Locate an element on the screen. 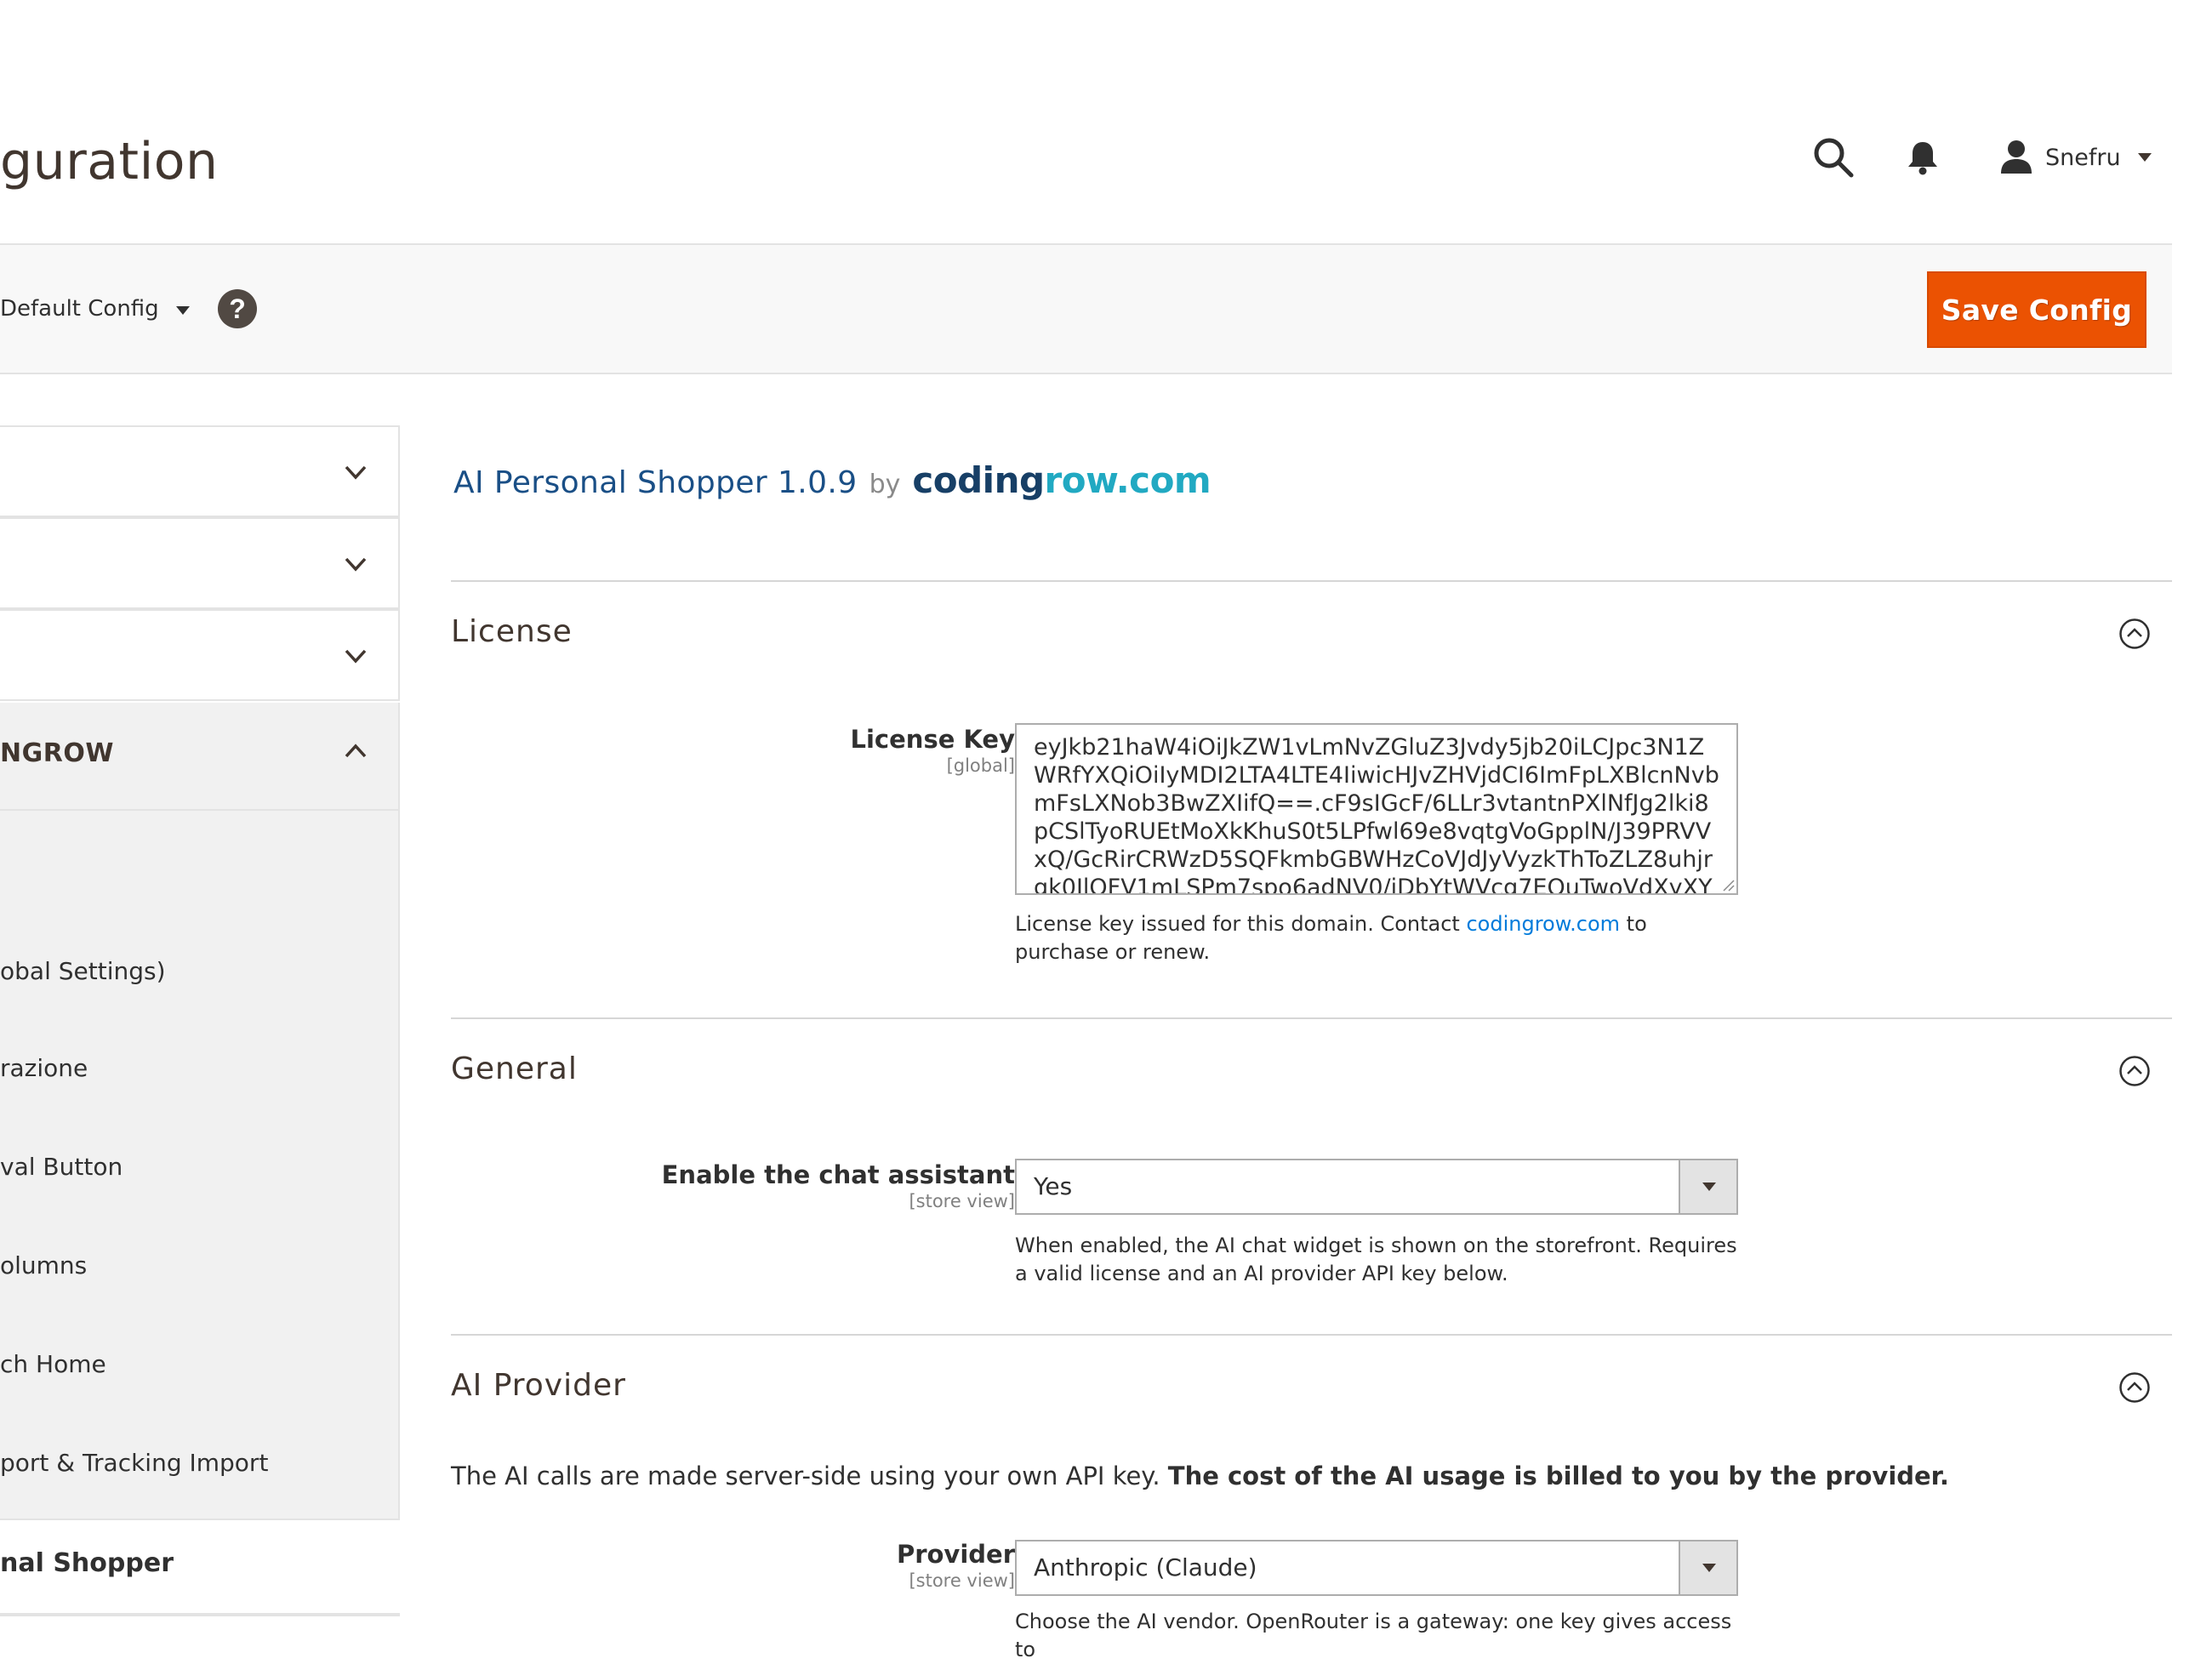 This screenshot has width=2212, height=1664. select-value: Anthropic (Claude) is located at coordinates (1145, 1567).